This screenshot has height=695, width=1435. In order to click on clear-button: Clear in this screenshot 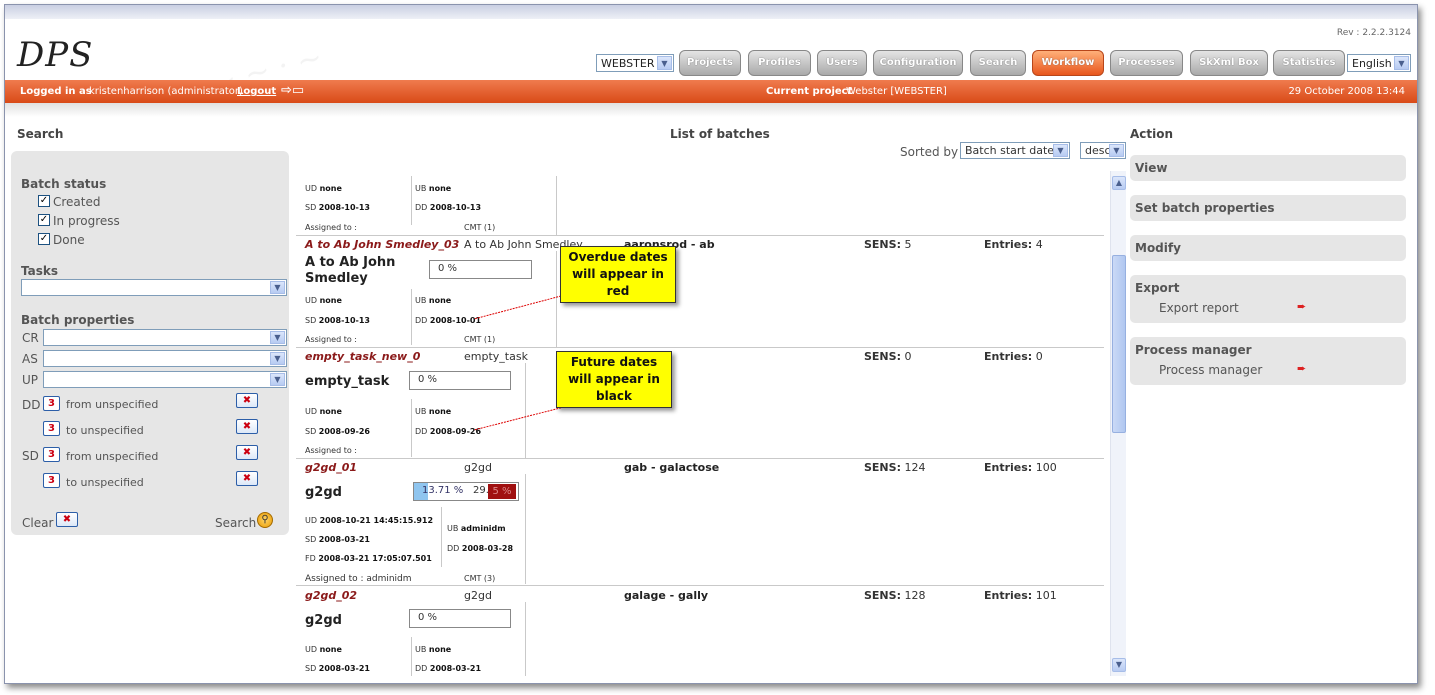, I will do `click(37, 523)`.